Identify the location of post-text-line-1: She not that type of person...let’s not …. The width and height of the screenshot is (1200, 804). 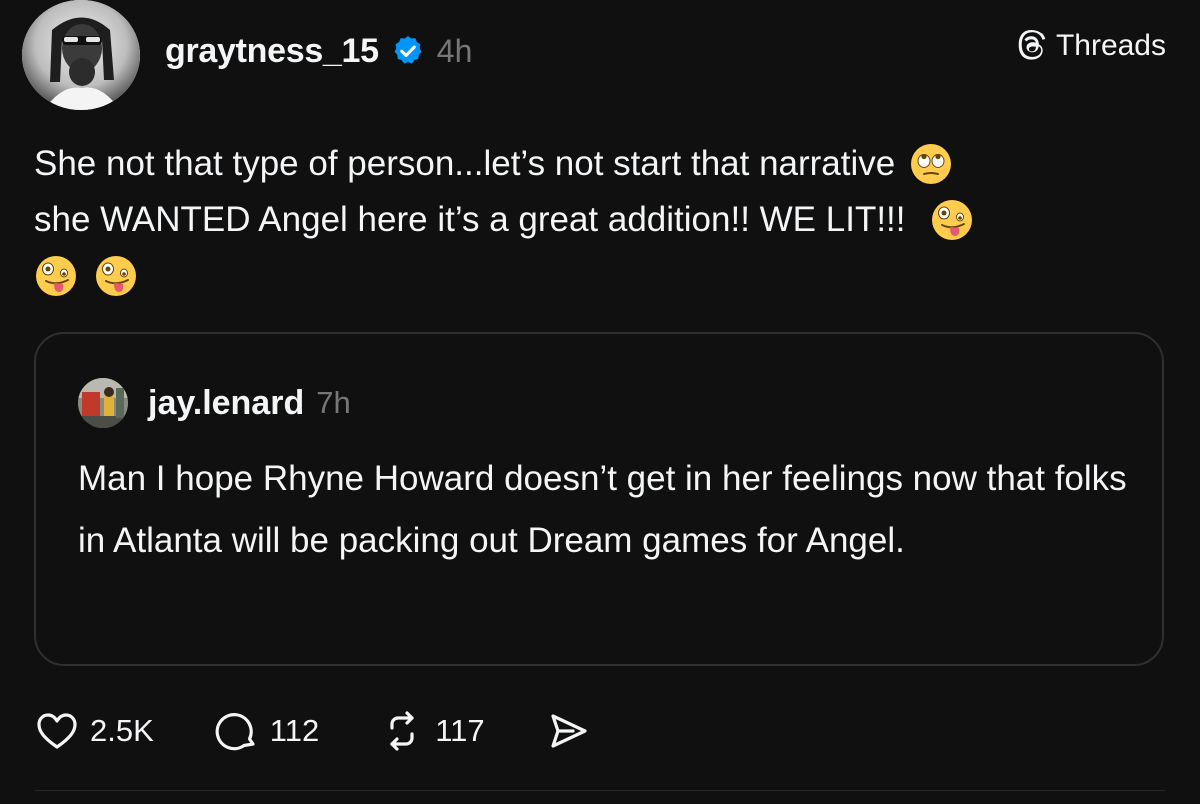
(465, 163).